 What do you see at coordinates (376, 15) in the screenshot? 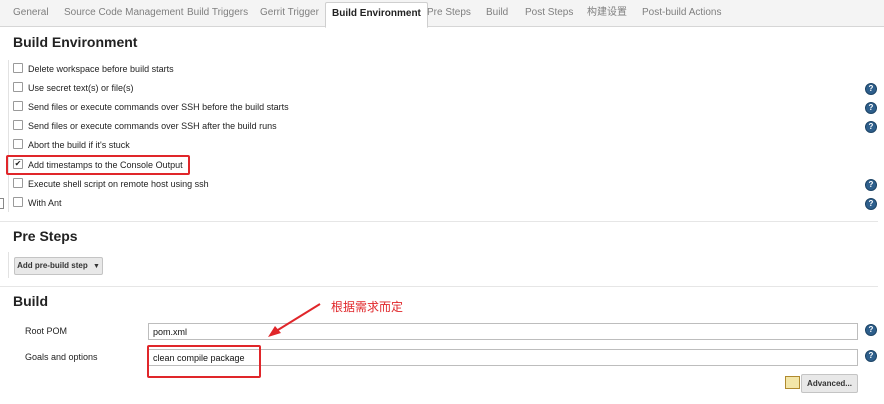
I see `tab-build-environment: Build Environment` at bounding box center [376, 15].